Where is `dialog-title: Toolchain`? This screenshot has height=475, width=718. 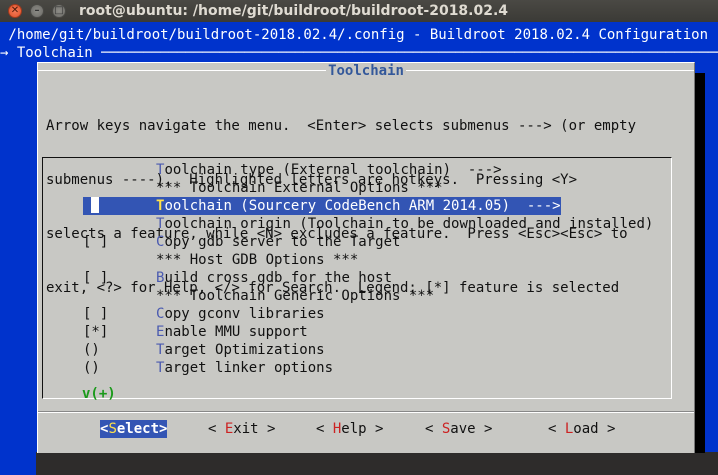 dialog-title: Toolchain is located at coordinates (366, 71).